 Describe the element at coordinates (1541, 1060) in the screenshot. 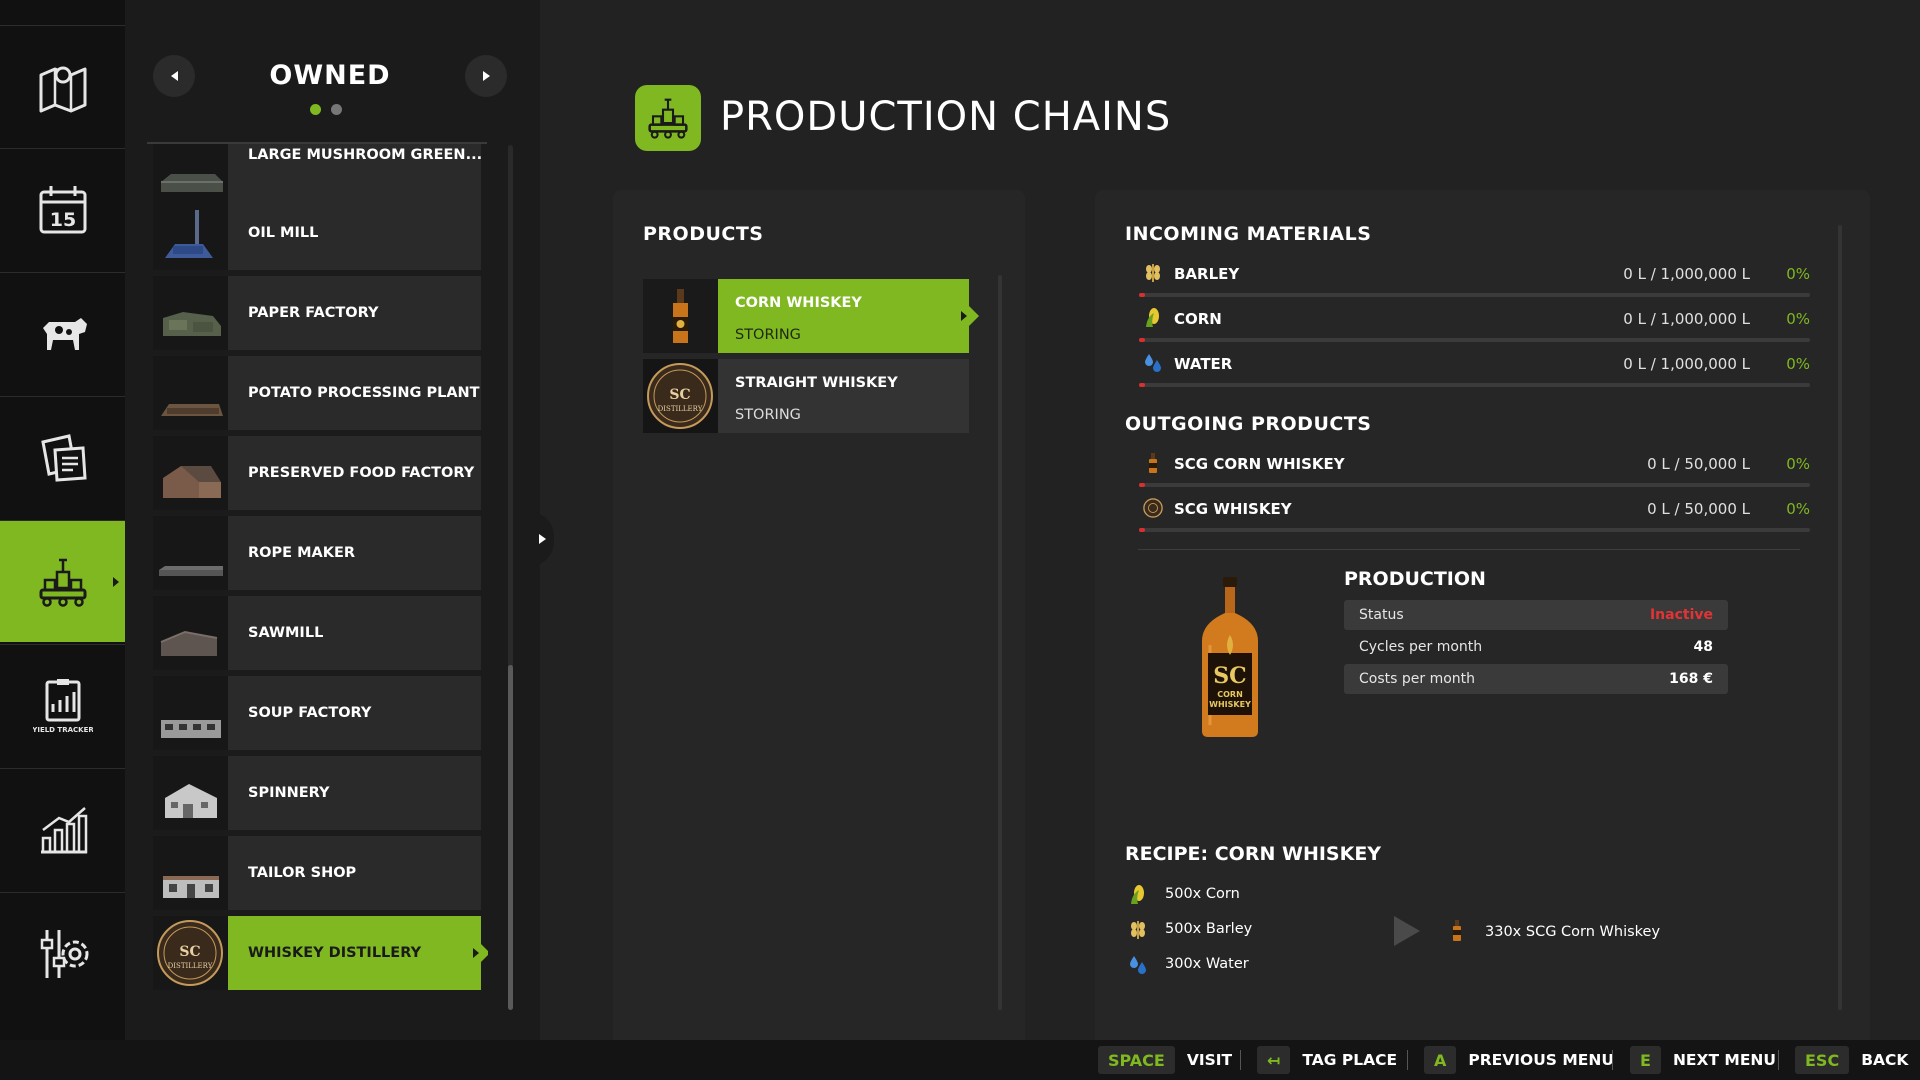

I see `hint-label: PREVIOUS MENU` at that location.